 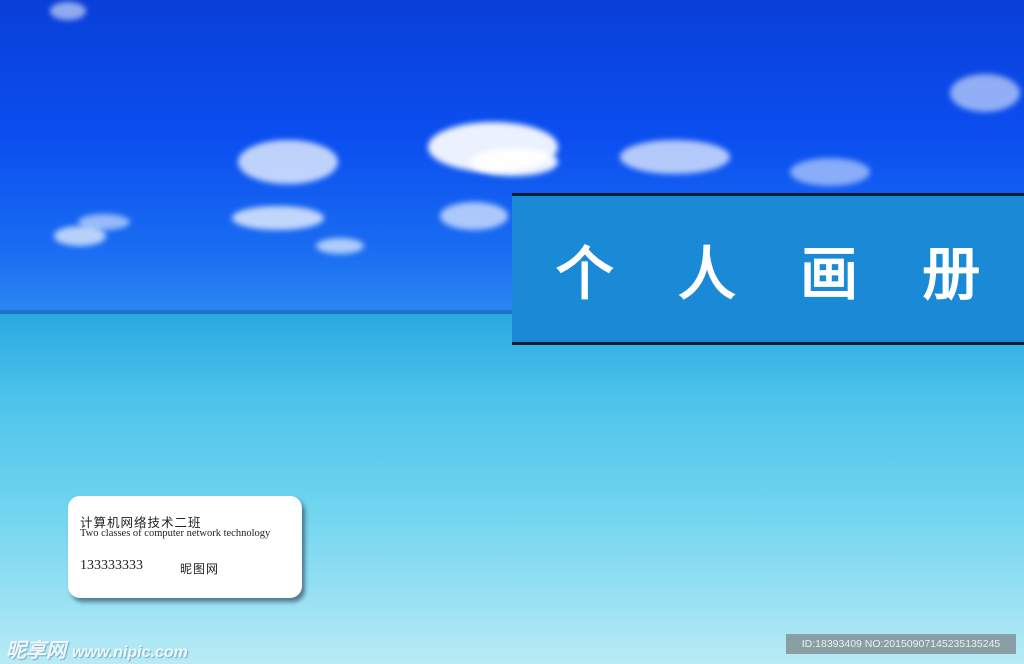 I want to click on title-banner: 个 人 画 册, so click(x=768, y=269).